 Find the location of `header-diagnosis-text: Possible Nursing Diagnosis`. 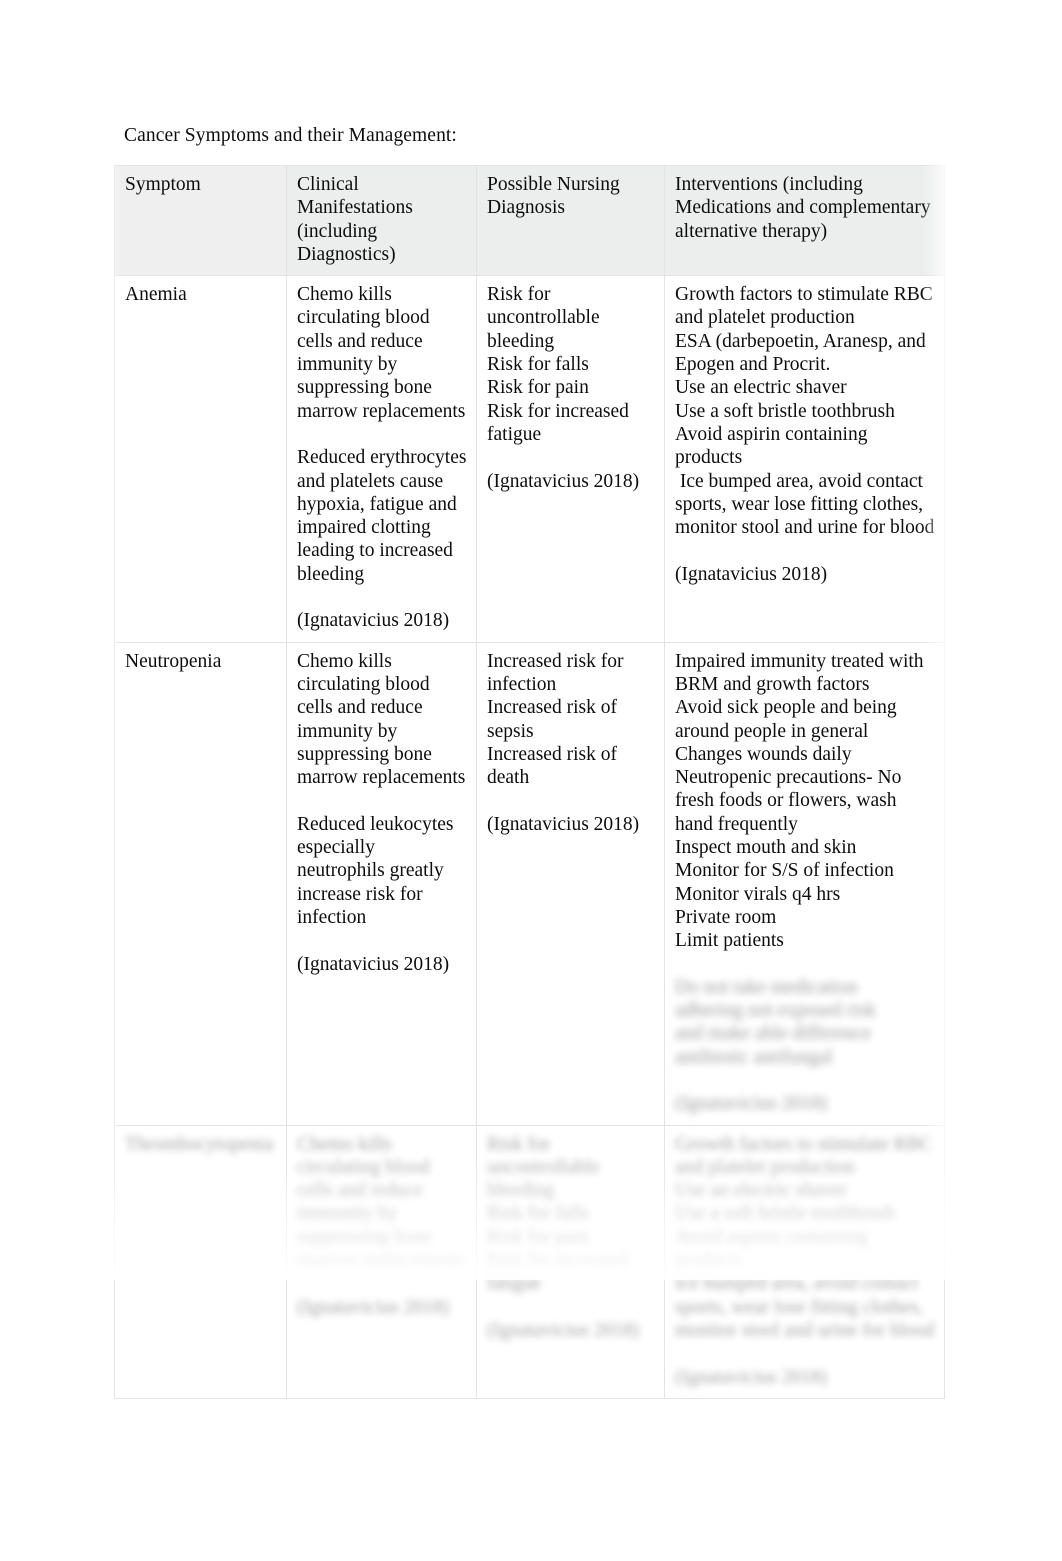

header-diagnosis-text: Possible Nursing Diagnosis is located at coordinates (556, 196).